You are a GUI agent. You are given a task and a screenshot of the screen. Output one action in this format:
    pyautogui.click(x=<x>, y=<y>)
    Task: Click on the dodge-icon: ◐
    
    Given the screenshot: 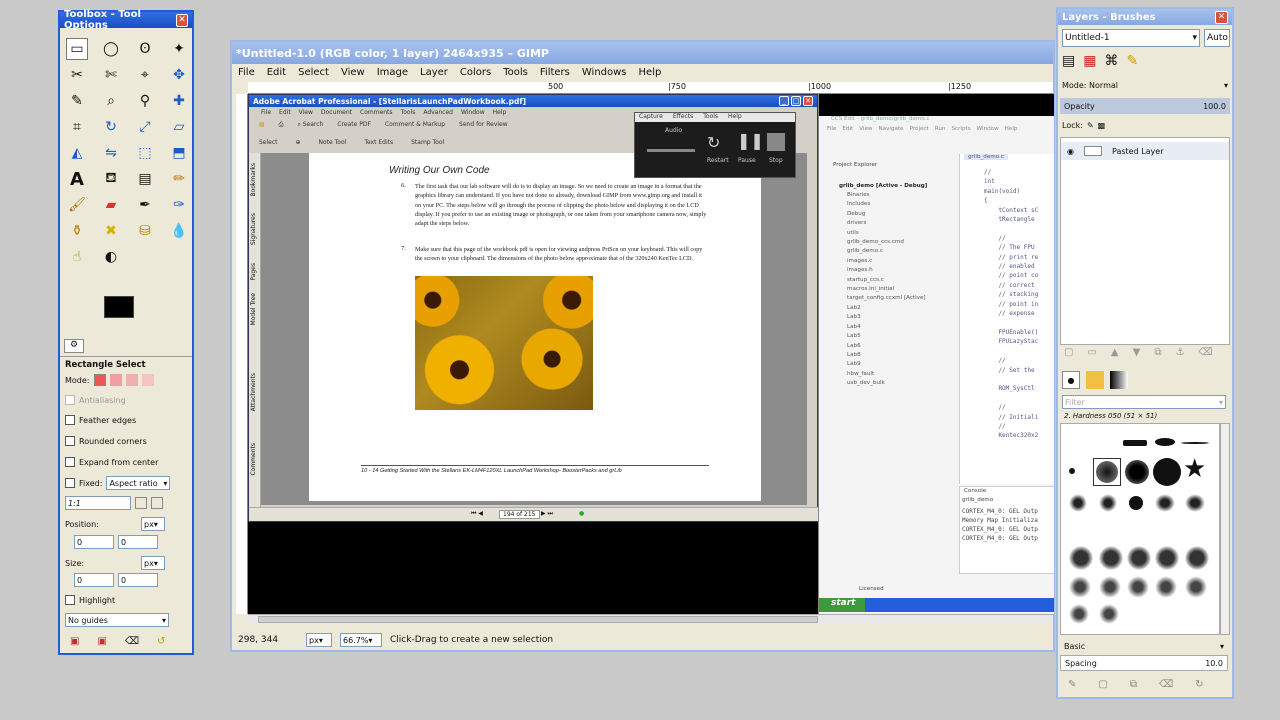 What is the action you would take?
    pyautogui.click(x=111, y=257)
    